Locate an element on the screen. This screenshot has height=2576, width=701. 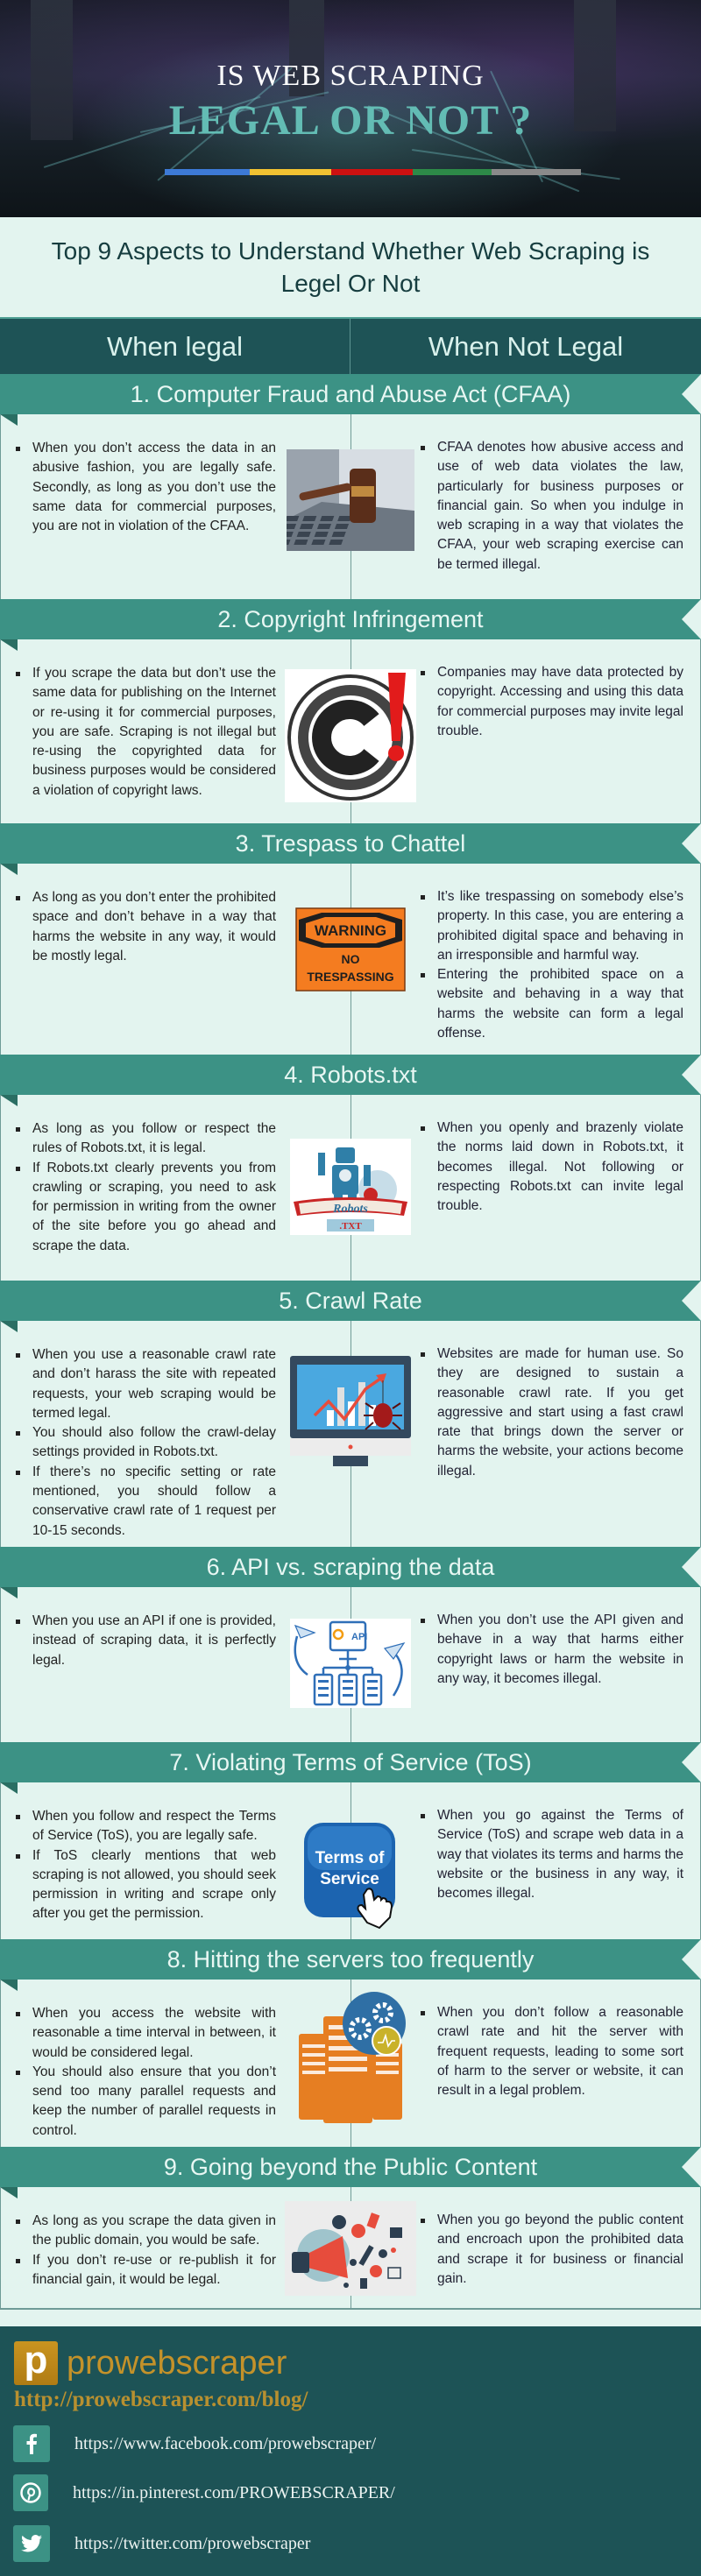
section-ribbon: 7. Violating Terms of Service (ToS) is located at coordinates (350, 1768).